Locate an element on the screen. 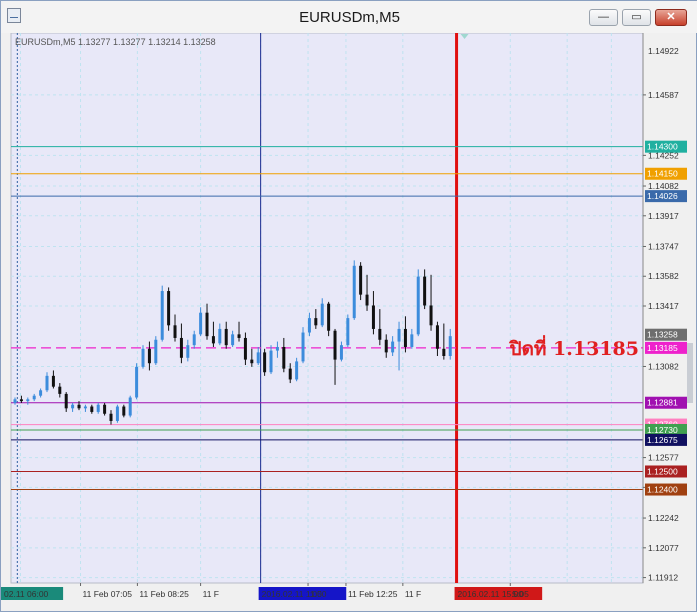 The height and width of the screenshot is (612, 697). price-tag-label: 1.12730 is located at coordinates (662, 430).